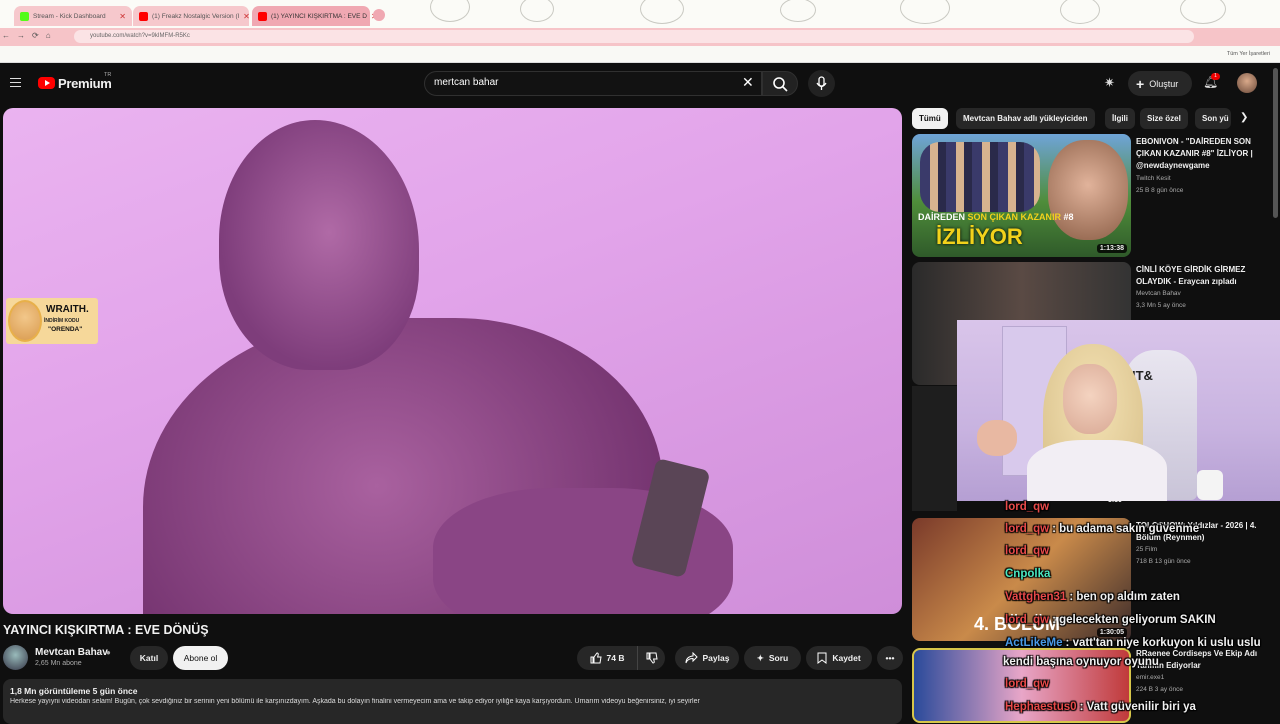  What do you see at coordinates (71, 652) in the screenshot?
I see `channel-name: Mevtcan Bahav` at bounding box center [71, 652].